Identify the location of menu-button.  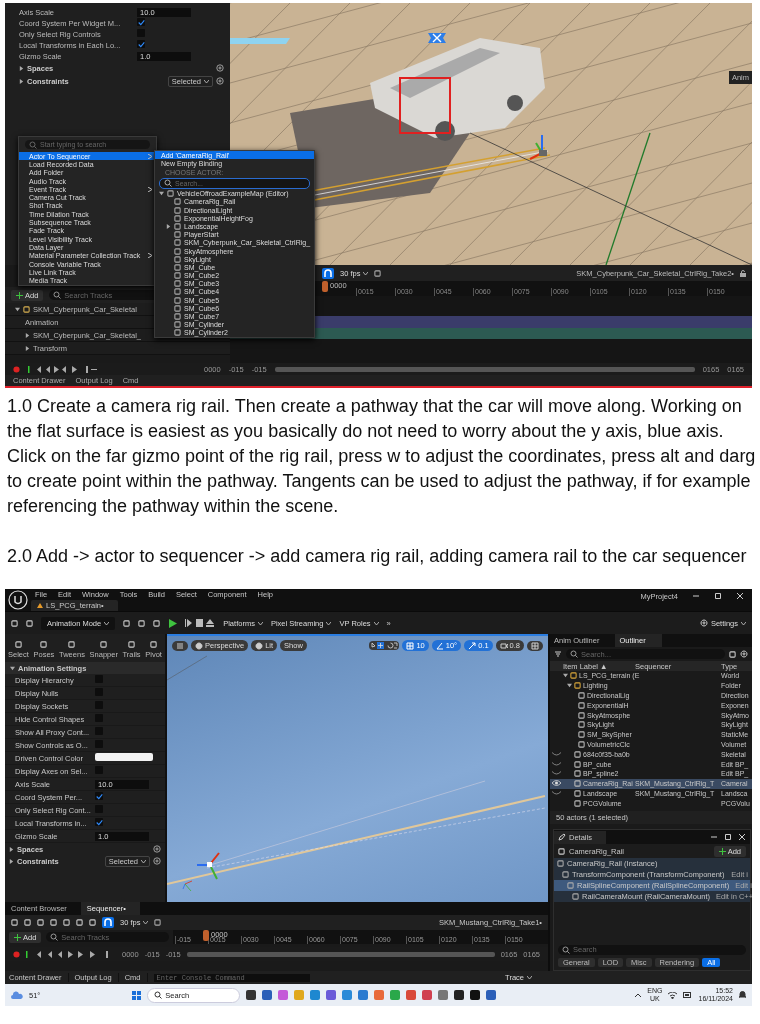
(180, 645).